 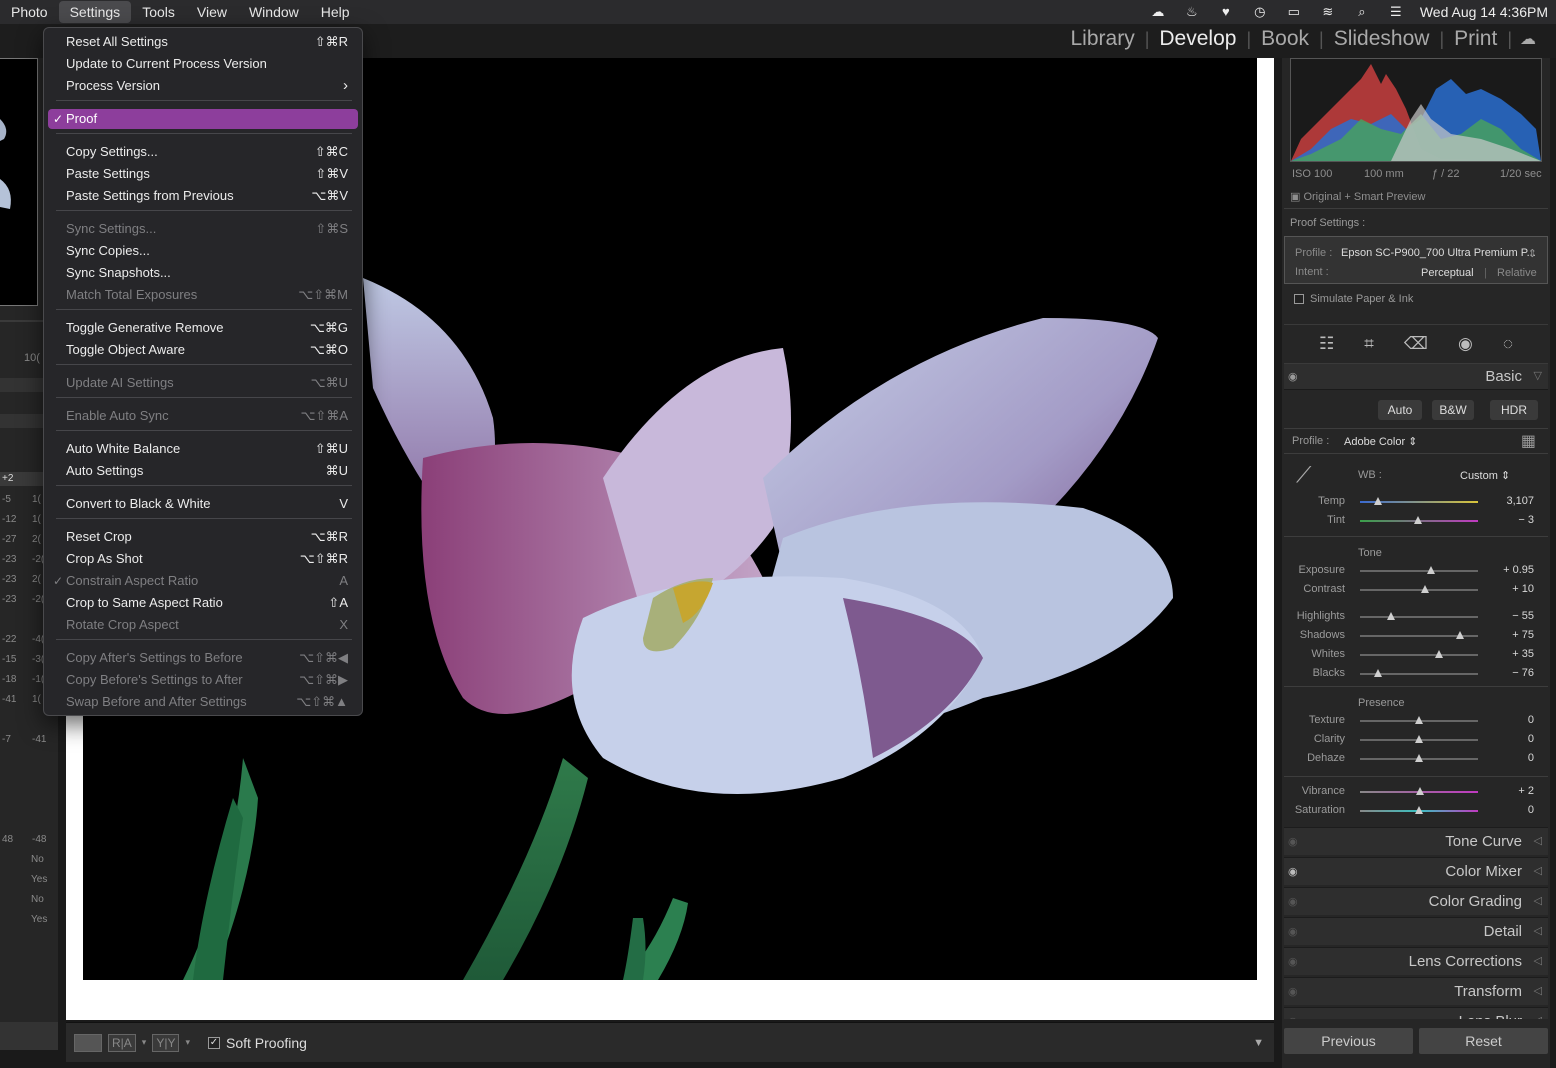 What do you see at coordinates (1362, 12) in the screenshot?
I see `spotlight-search-icon: ⌕` at bounding box center [1362, 12].